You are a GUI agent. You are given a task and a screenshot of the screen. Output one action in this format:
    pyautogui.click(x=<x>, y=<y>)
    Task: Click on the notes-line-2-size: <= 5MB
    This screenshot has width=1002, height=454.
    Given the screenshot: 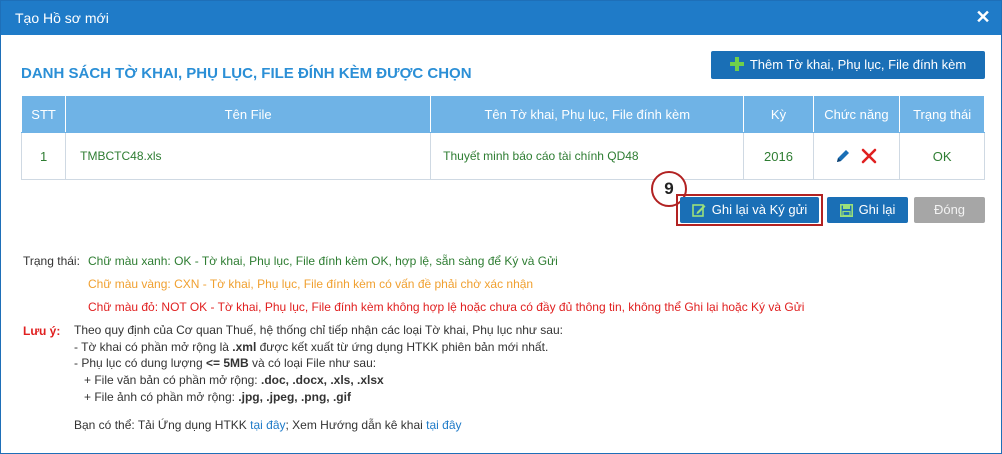 What is the action you would take?
    pyautogui.click(x=227, y=363)
    